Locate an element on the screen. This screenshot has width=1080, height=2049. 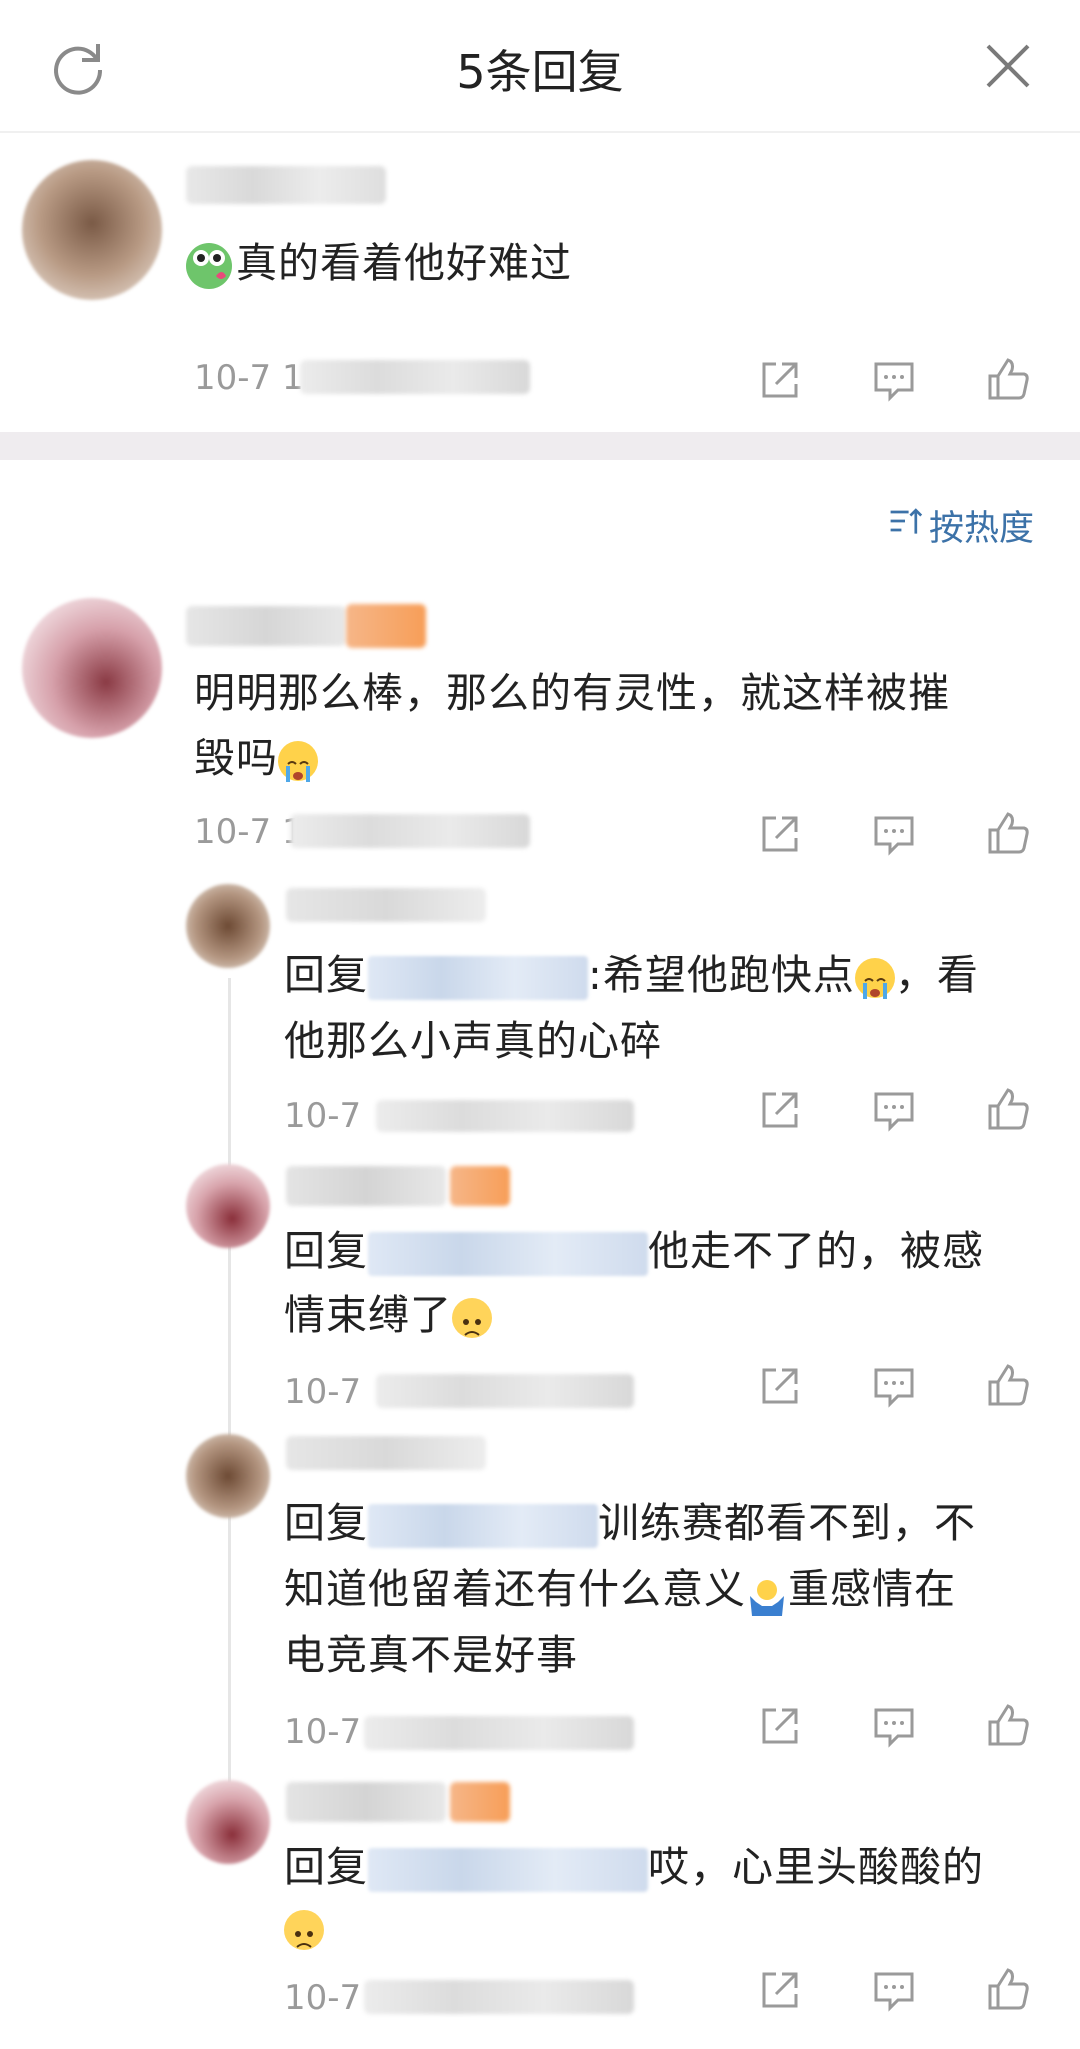
reply-text-line1: 回复:希望他跑快点 ，看 is located at coordinates (631, 975).